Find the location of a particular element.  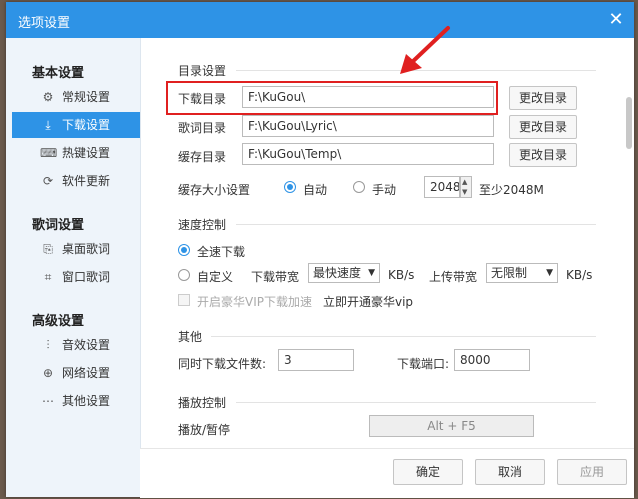

window-title: 选项设置 is located at coordinates (44, 23).